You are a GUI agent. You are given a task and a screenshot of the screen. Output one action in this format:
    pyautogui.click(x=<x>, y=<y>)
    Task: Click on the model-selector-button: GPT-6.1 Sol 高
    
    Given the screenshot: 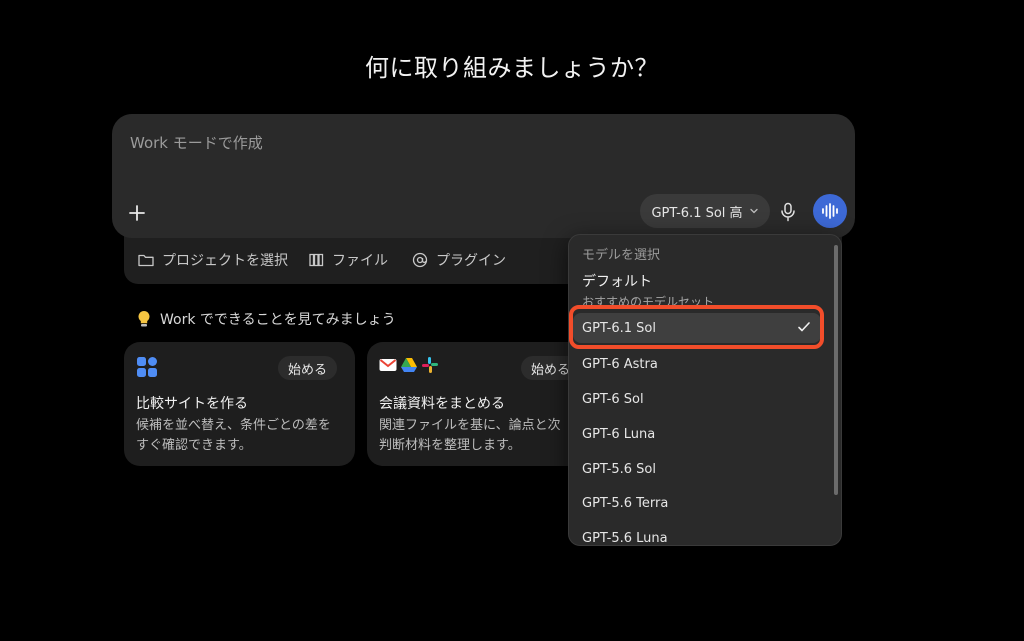 What is the action you would take?
    pyautogui.click(x=705, y=211)
    